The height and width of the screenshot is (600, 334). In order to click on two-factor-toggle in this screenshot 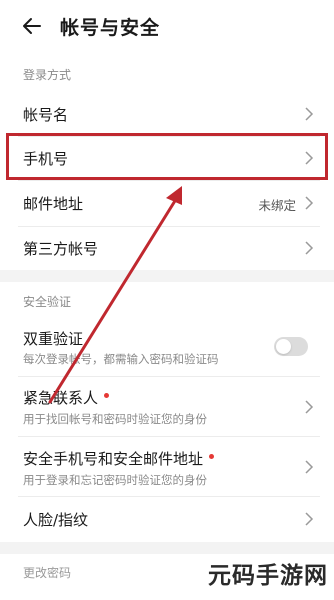, I will do `click(291, 346)`.